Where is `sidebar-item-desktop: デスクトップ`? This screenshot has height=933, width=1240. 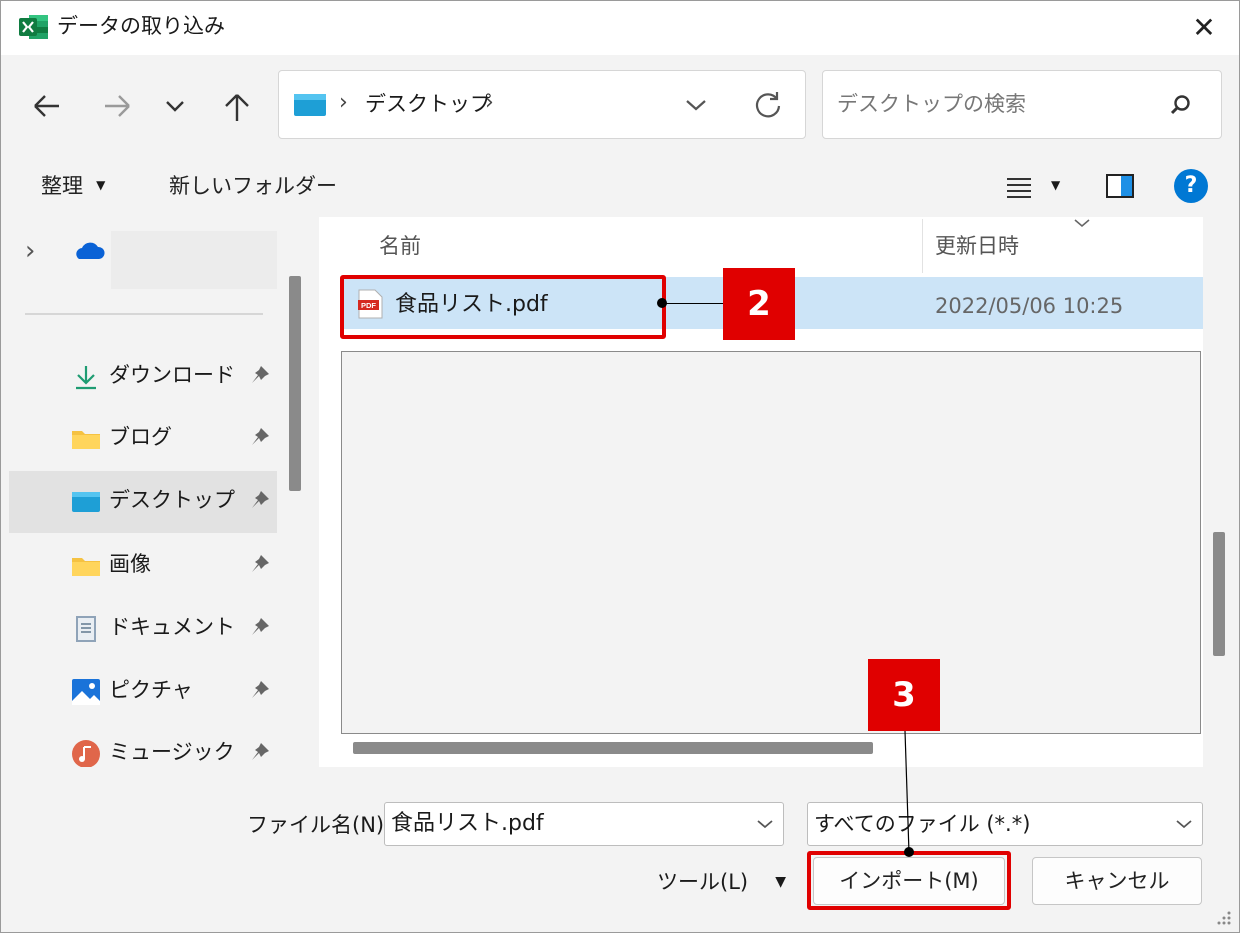 sidebar-item-desktop: デスクトップ is located at coordinates (143, 502).